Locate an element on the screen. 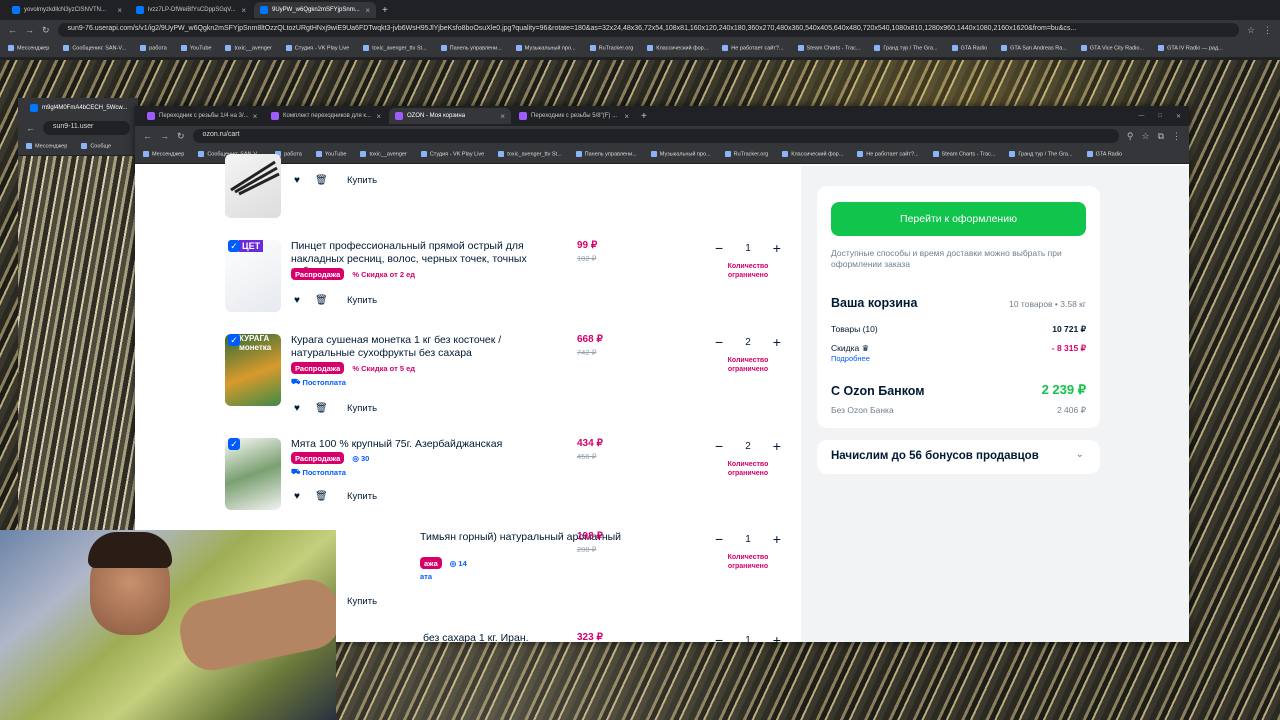 This screenshot has width=1280, height=720. window-close-icon: ✕ is located at coordinates (1178, 116).